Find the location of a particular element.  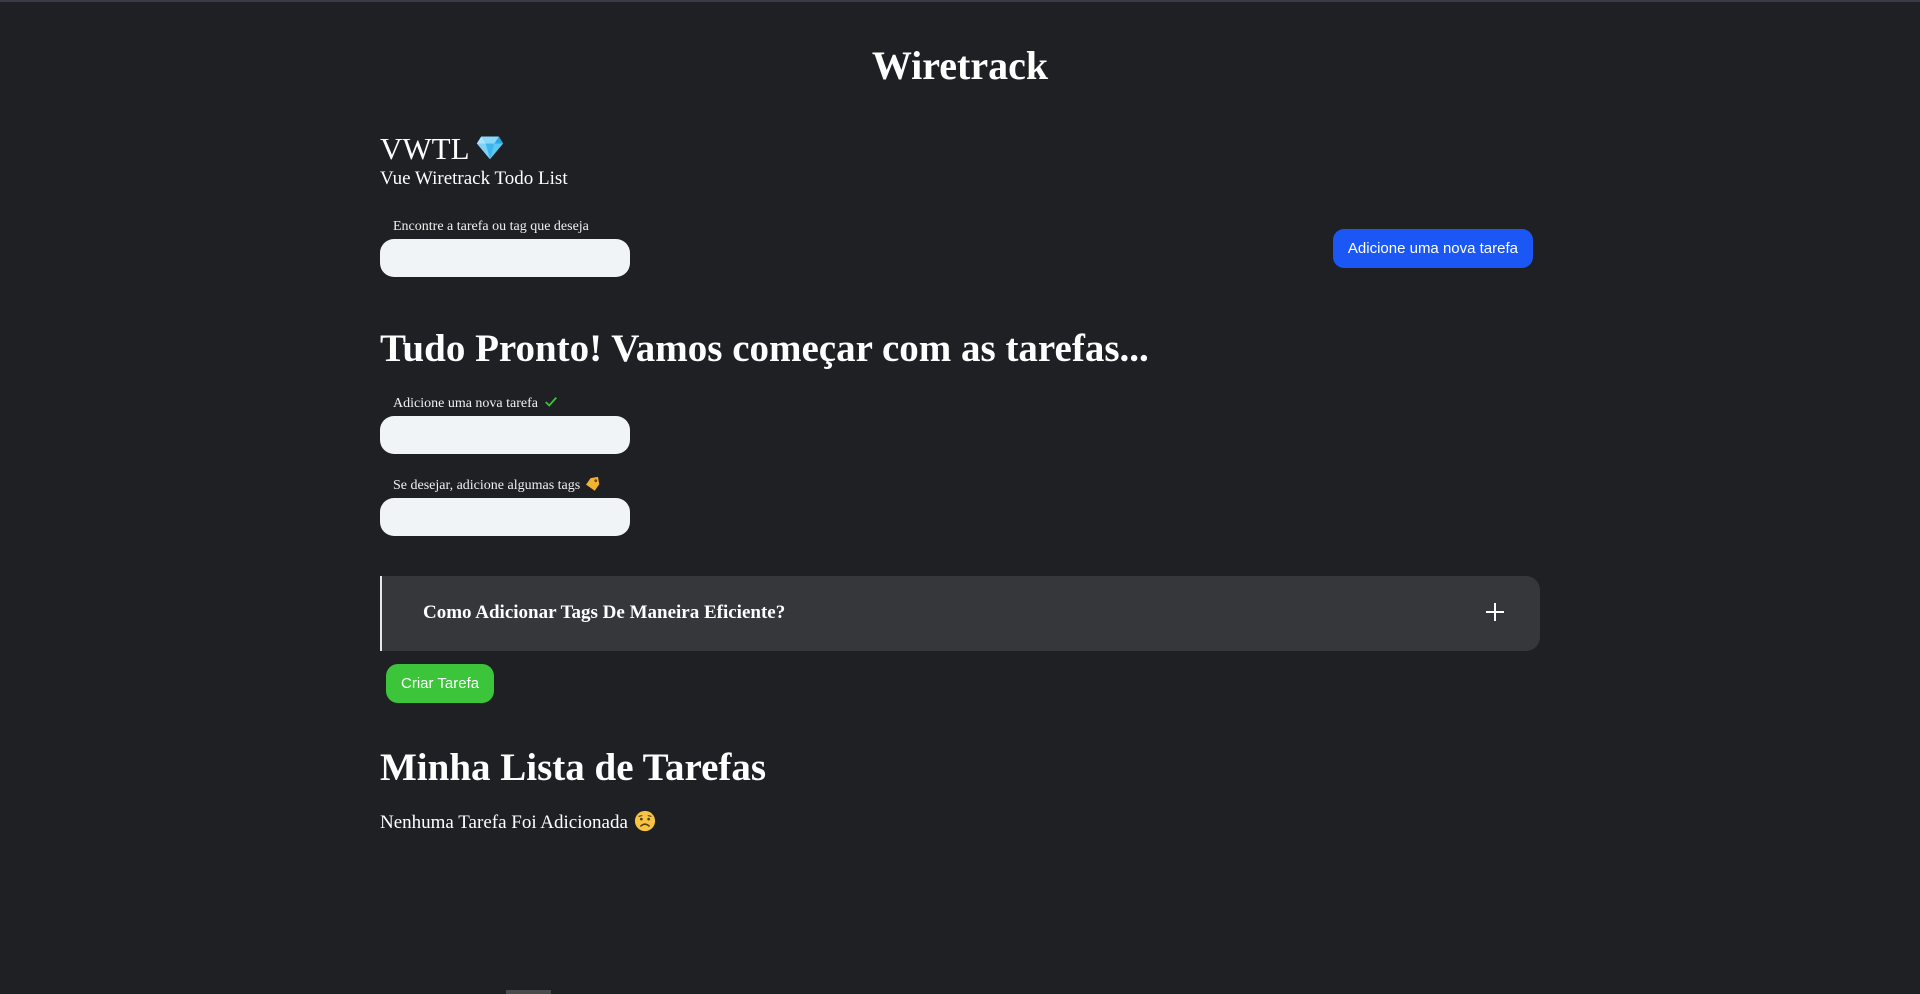

task-list-heading: Minha Lista de Tarefas is located at coordinates (573, 768).